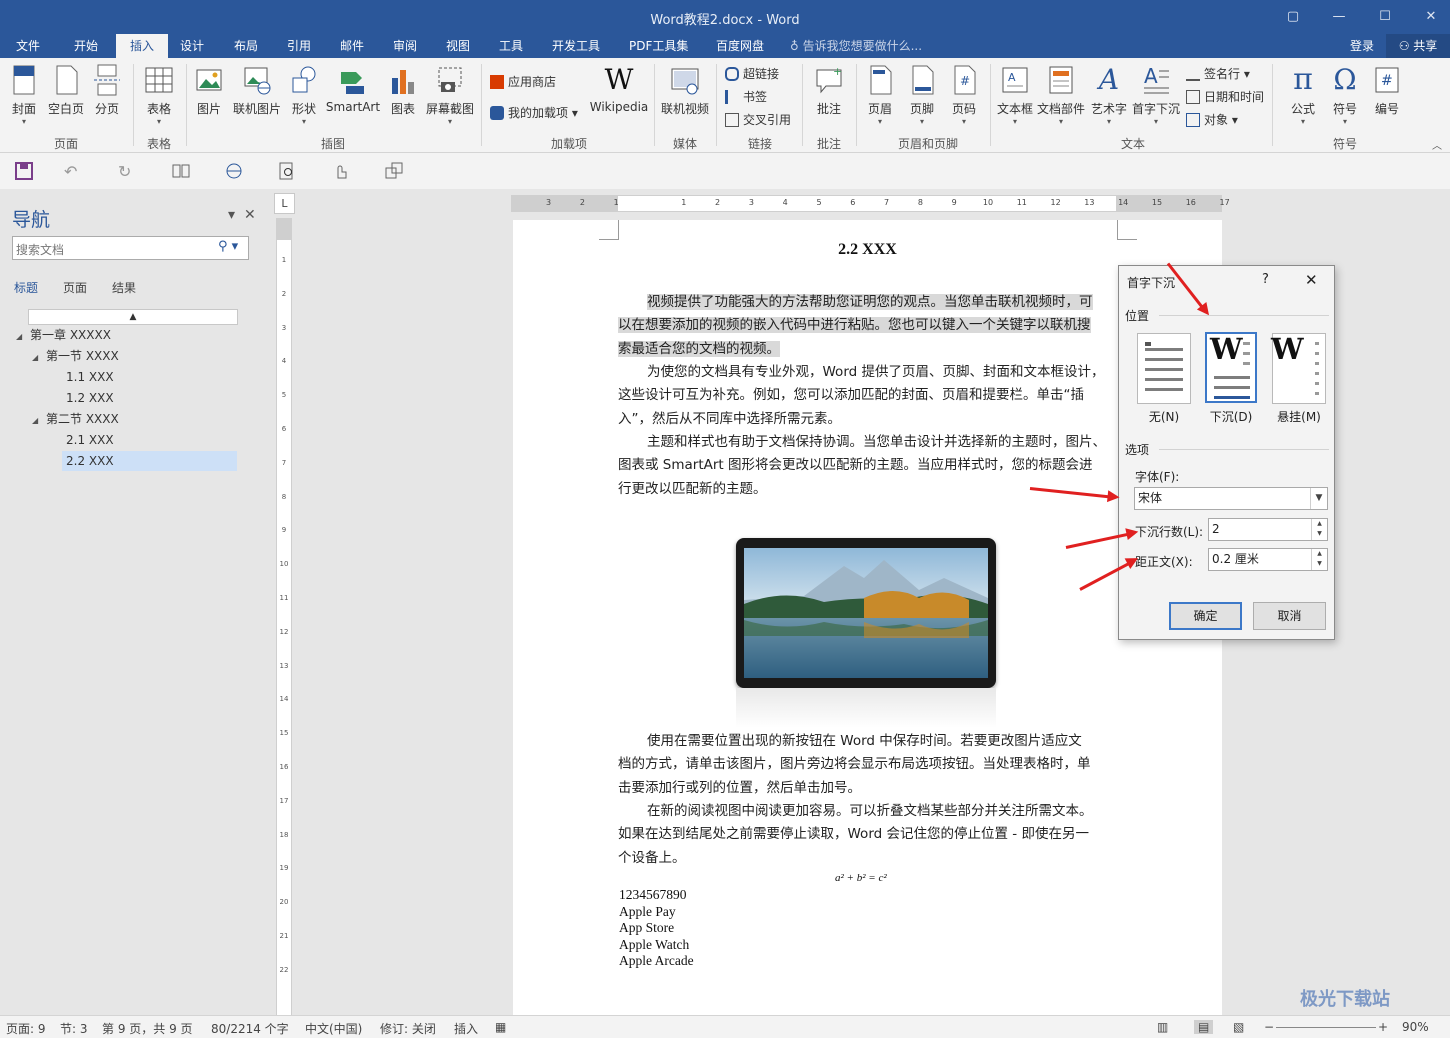  What do you see at coordinates (288, 171) in the screenshot?
I see `print-preview-icon` at bounding box center [288, 171].